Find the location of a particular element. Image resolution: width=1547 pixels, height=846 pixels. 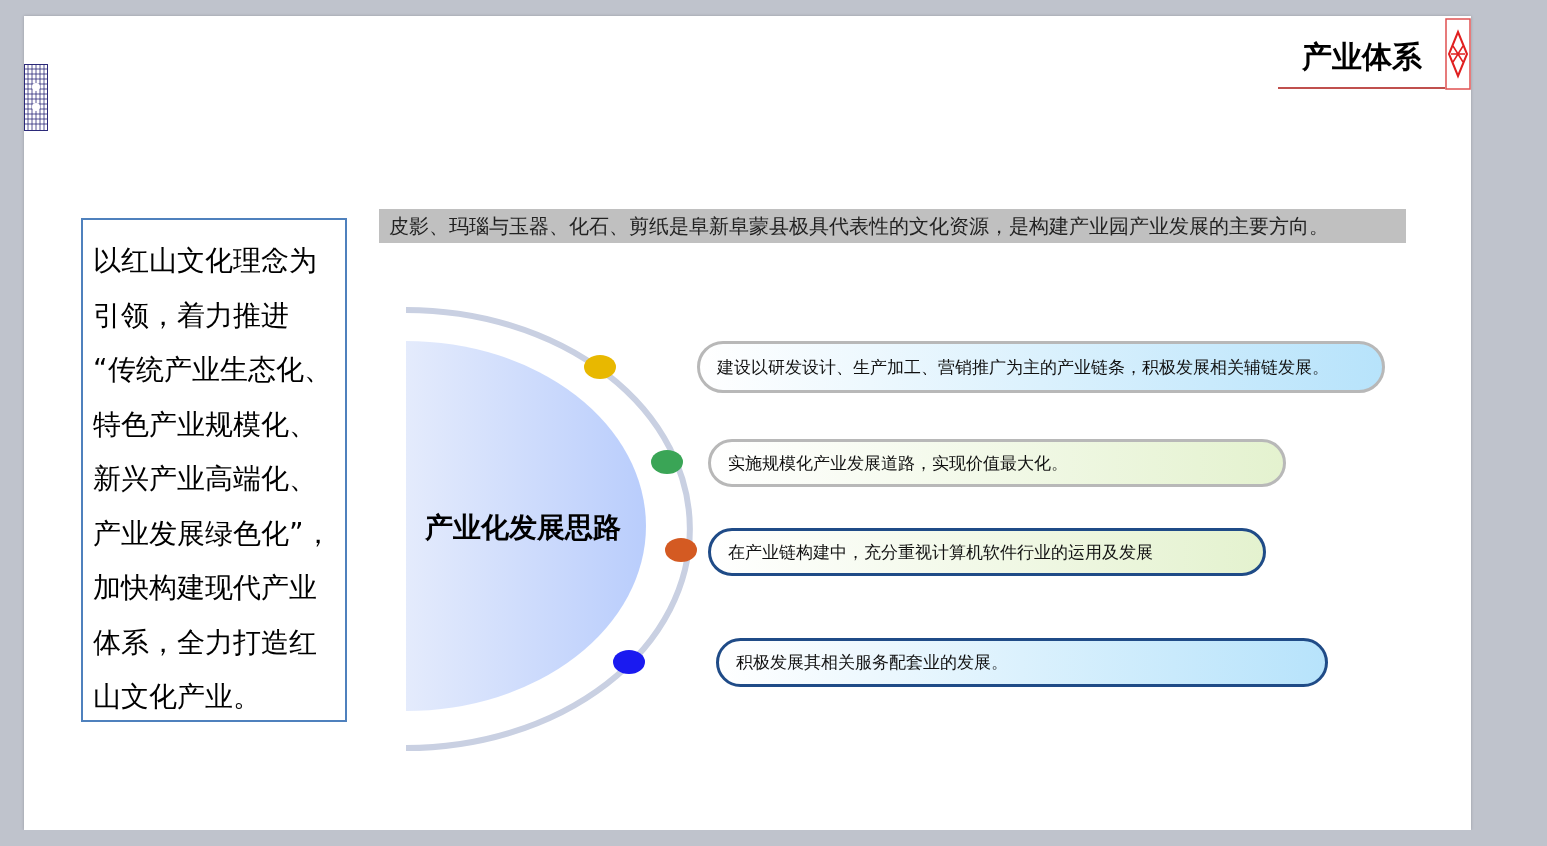

hub-label: 产业化发展思路 is located at coordinates (523, 528).